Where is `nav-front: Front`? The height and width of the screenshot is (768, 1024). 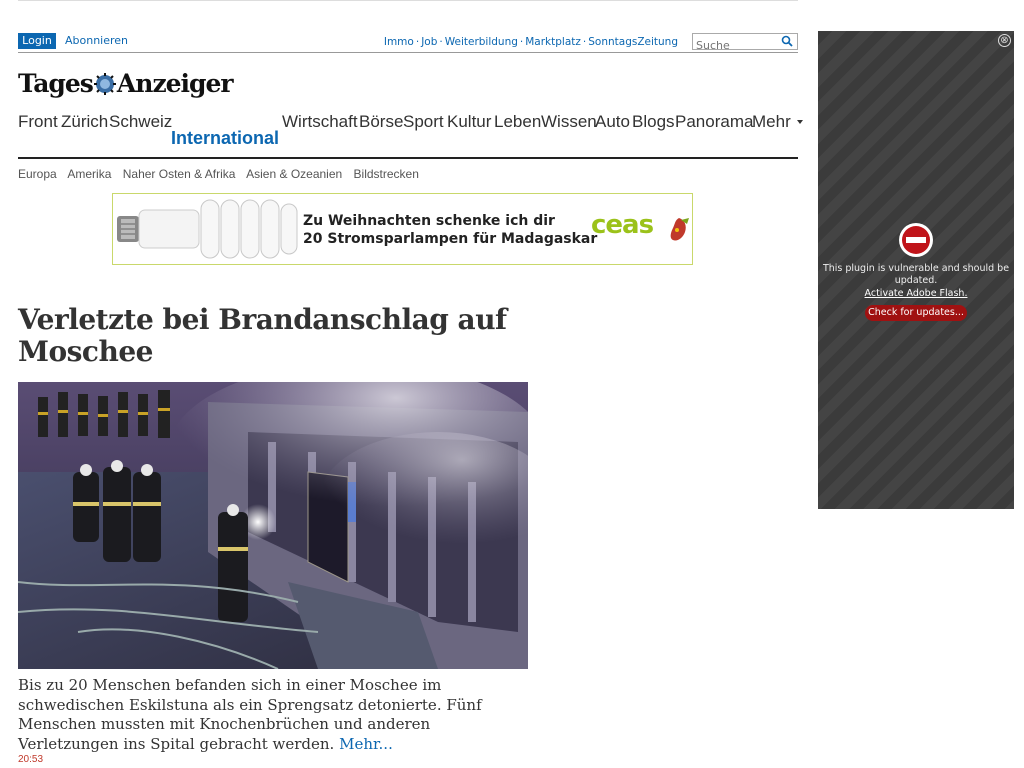 nav-front: Front is located at coordinates (38, 122).